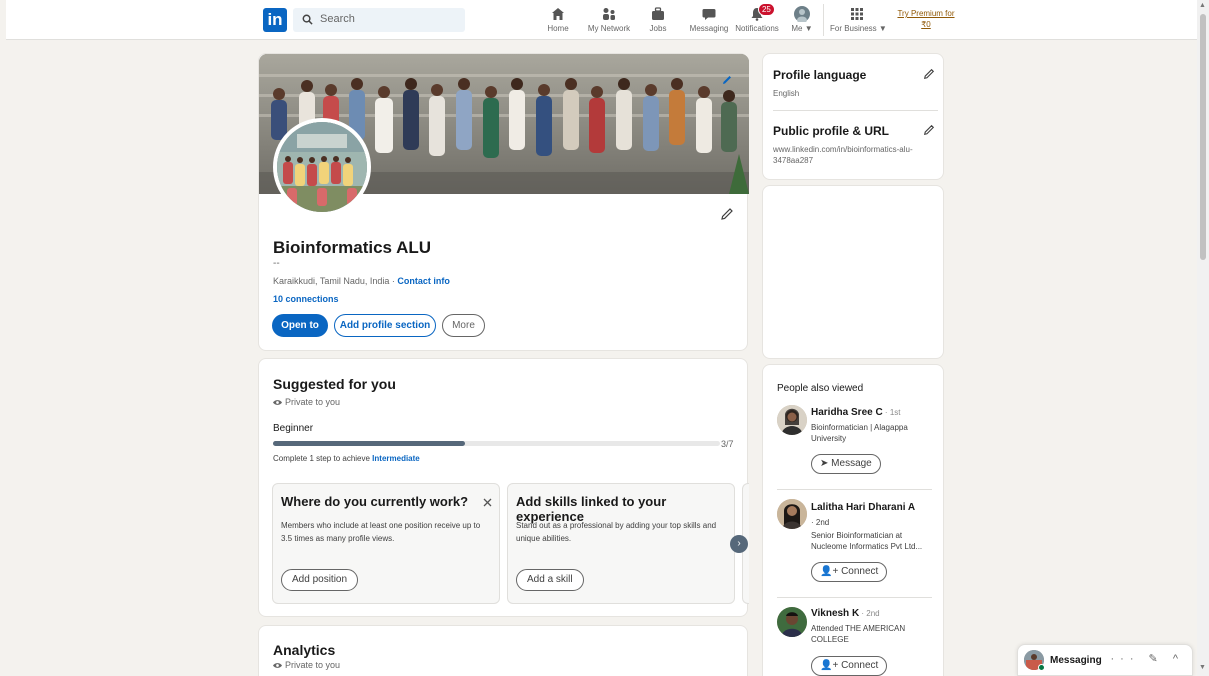 The width and height of the screenshot is (1209, 676). What do you see at coordinates (820, 75) in the screenshot?
I see `profile-language-title: Profile language` at bounding box center [820, 75].